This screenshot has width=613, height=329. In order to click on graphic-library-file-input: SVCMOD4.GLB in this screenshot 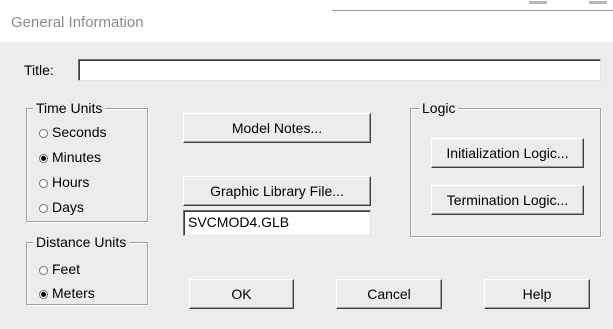, I will do `click(277, 223)`.